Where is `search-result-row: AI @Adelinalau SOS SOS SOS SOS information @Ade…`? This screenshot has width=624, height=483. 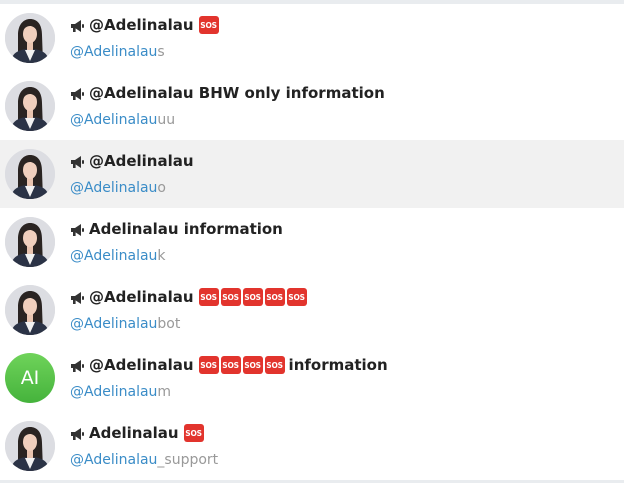
search-result-row: AI @Adelinalau SOS SOS SOS SOS information @Ade… is located at coordinates (312, 378).